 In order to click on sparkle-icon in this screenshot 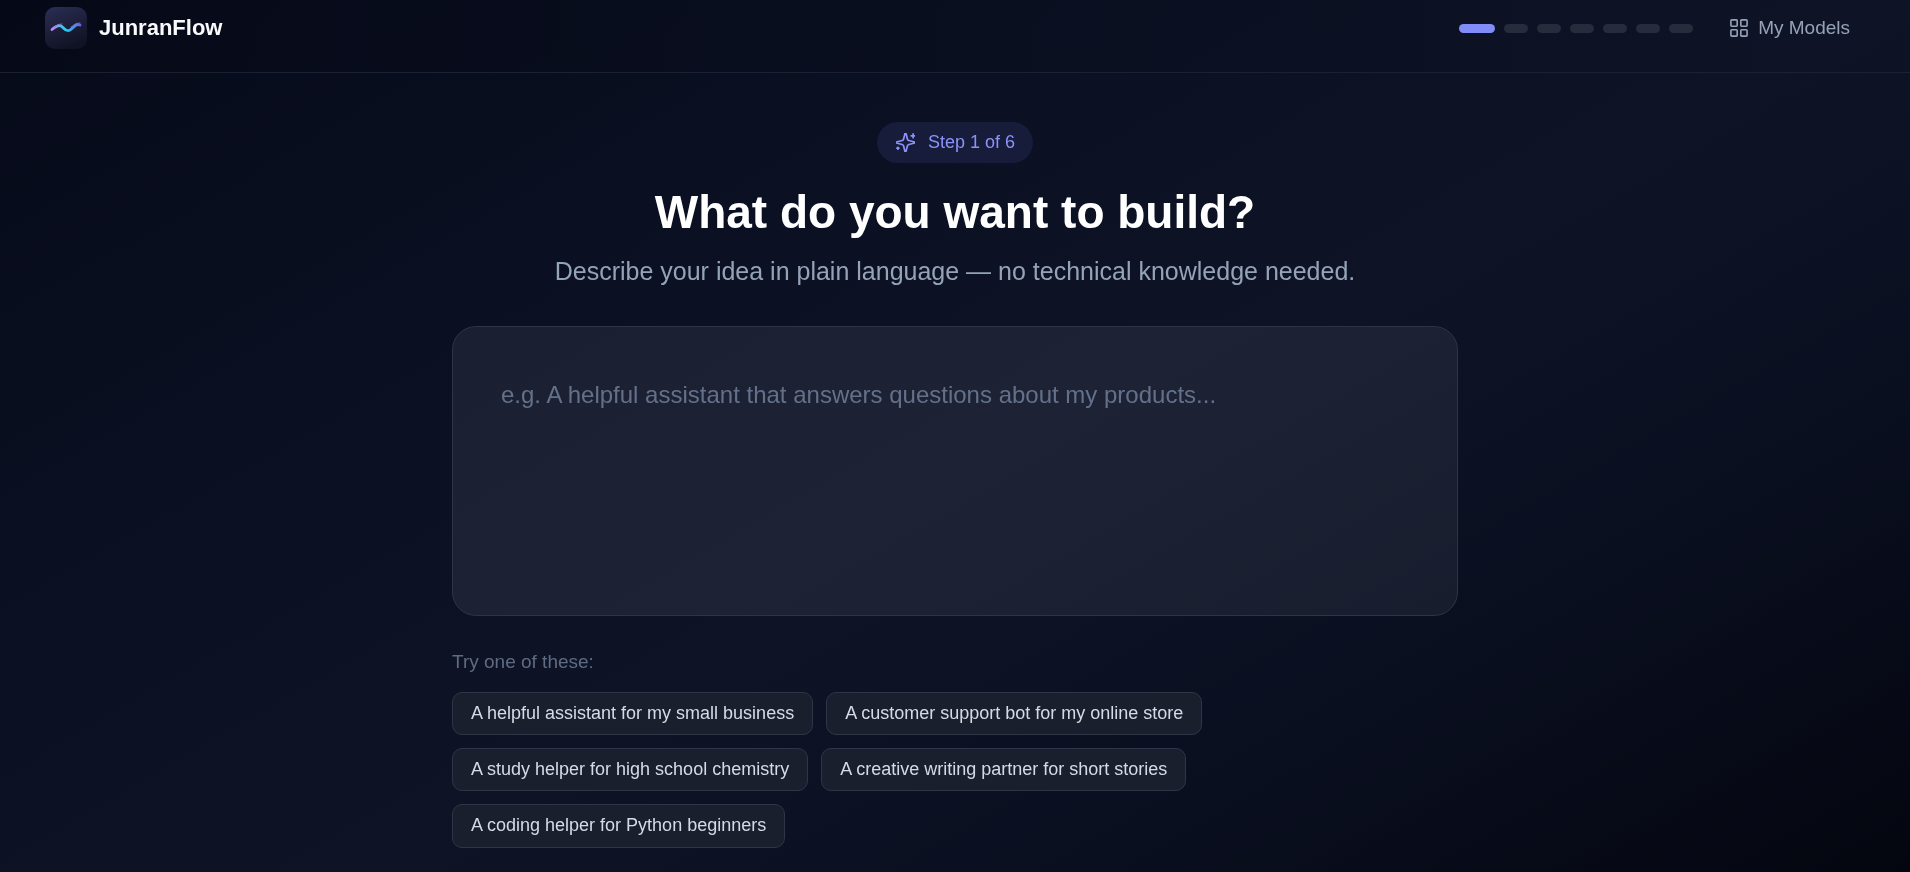, I will do `click(905, 142)`.